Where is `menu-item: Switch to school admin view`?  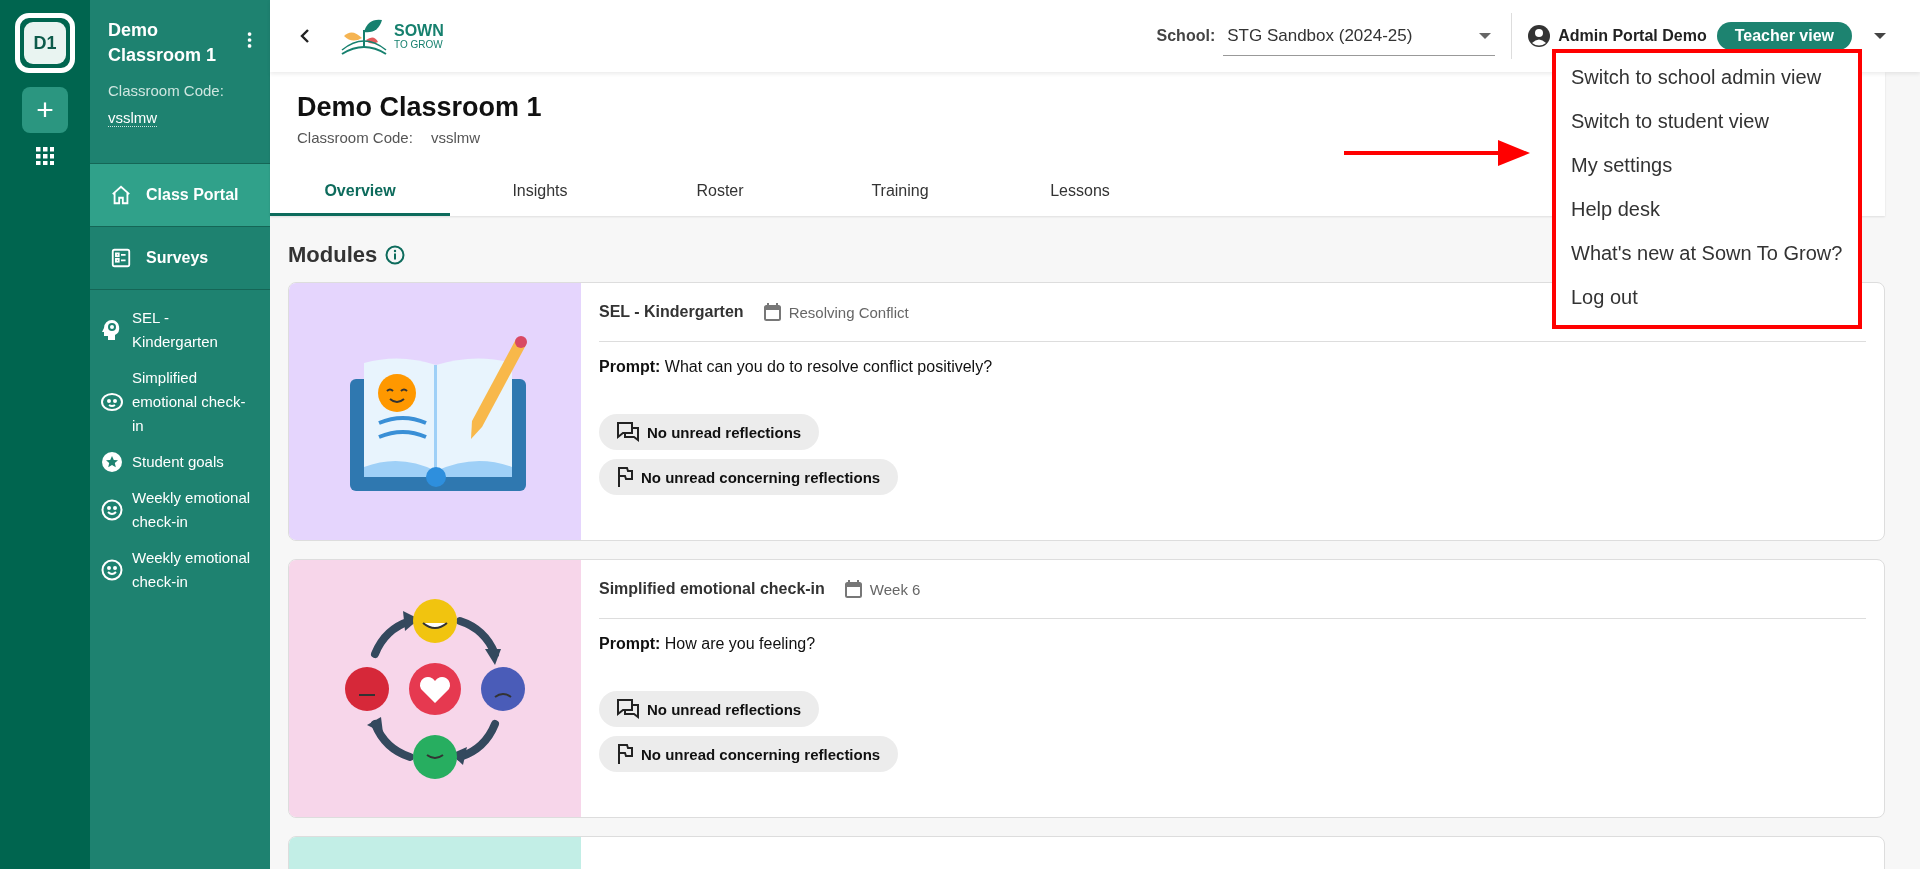
menu-item: Switch to school admin view is located at coordinates (1707, 77).